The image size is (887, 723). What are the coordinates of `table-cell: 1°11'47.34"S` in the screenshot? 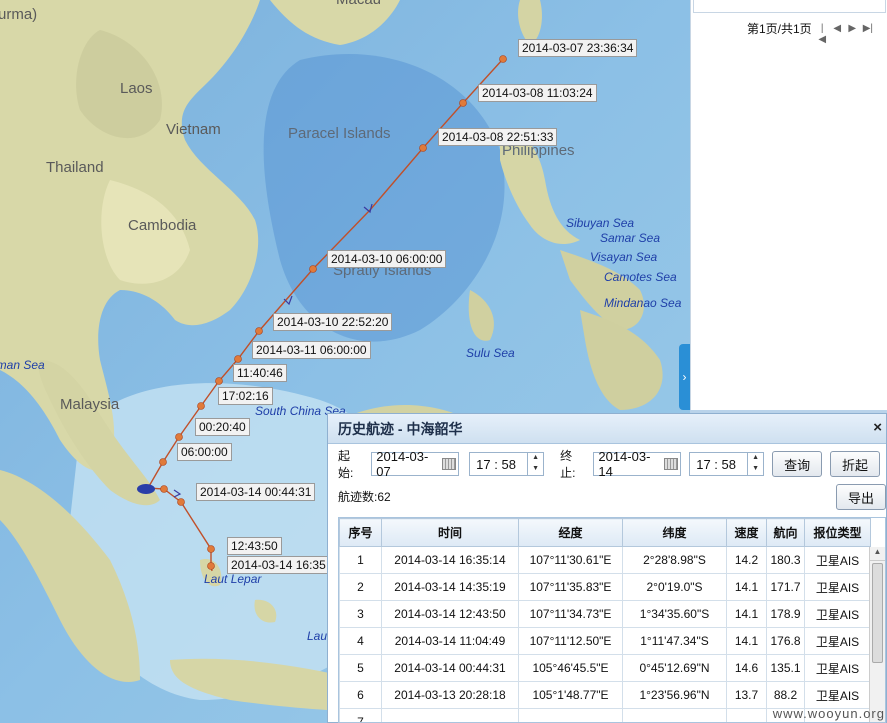 It's located at (674, 641).